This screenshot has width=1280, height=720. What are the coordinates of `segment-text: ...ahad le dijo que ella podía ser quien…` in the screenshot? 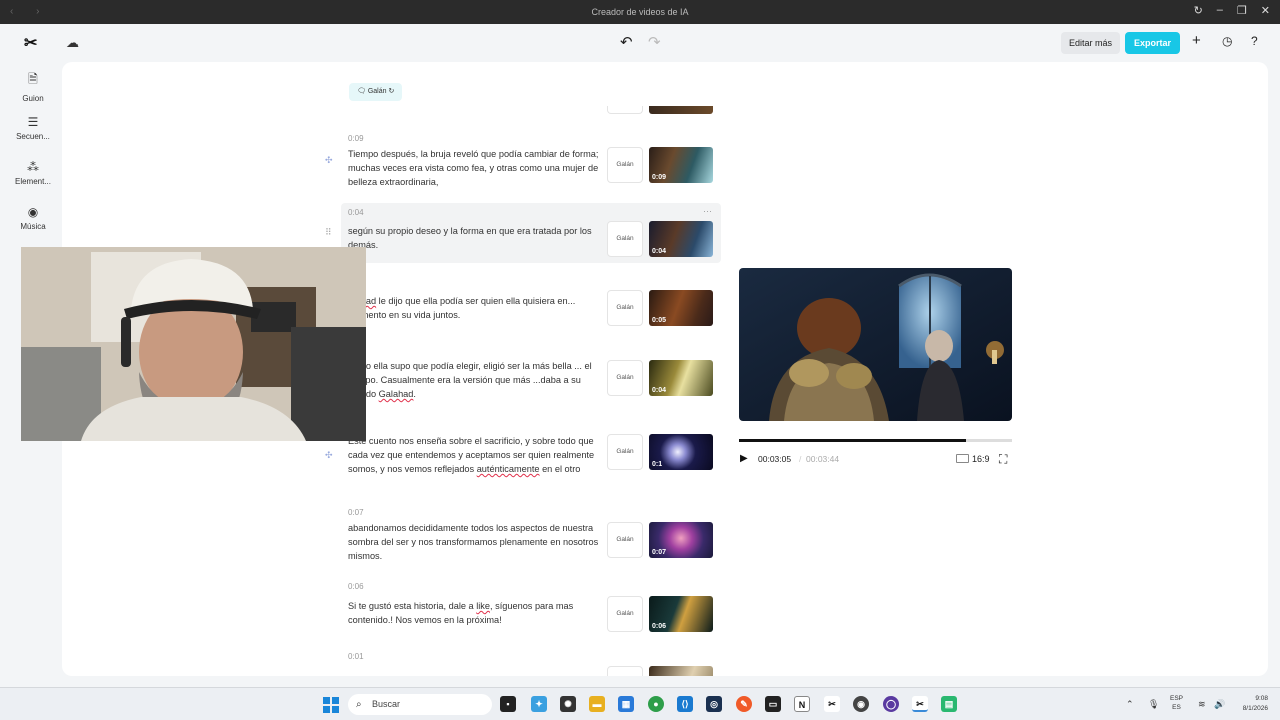 It's located at (474, 308).